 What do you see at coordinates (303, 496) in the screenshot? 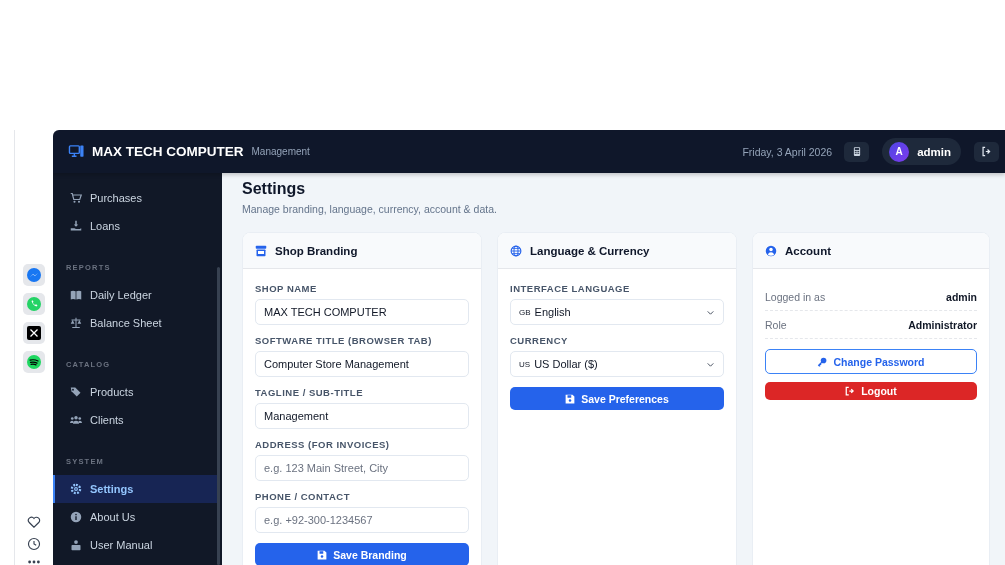
I see `field-label: PHONE / CONTACT` at bounding box center [303, 496].